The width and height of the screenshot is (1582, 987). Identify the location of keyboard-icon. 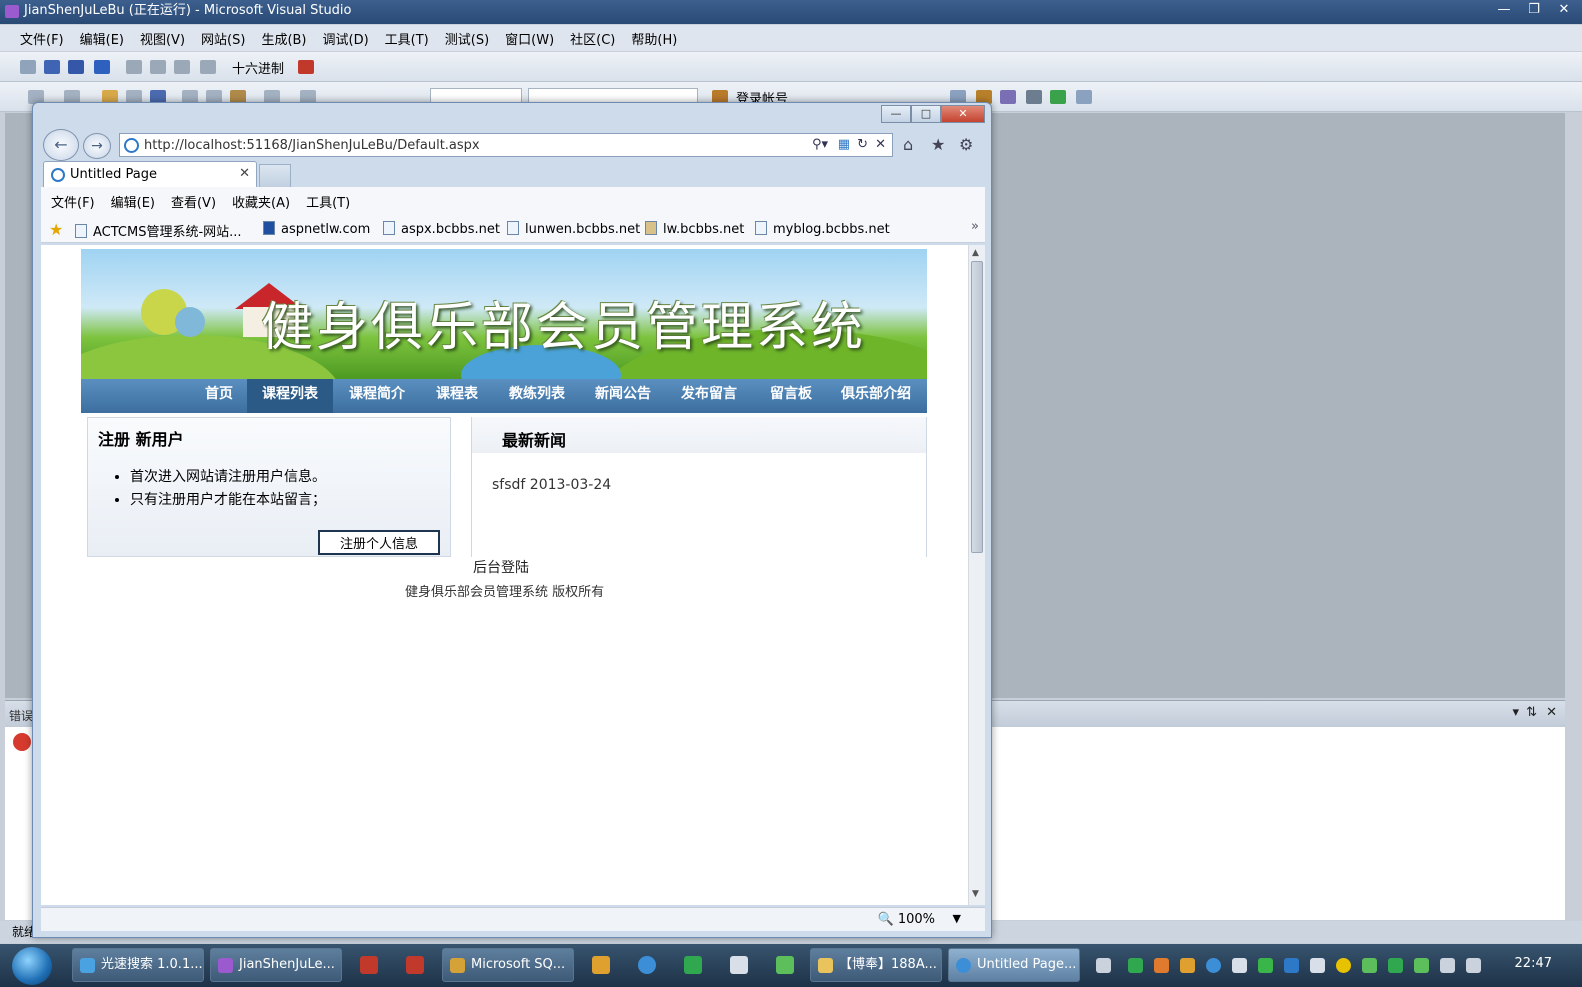
(1103, 965).